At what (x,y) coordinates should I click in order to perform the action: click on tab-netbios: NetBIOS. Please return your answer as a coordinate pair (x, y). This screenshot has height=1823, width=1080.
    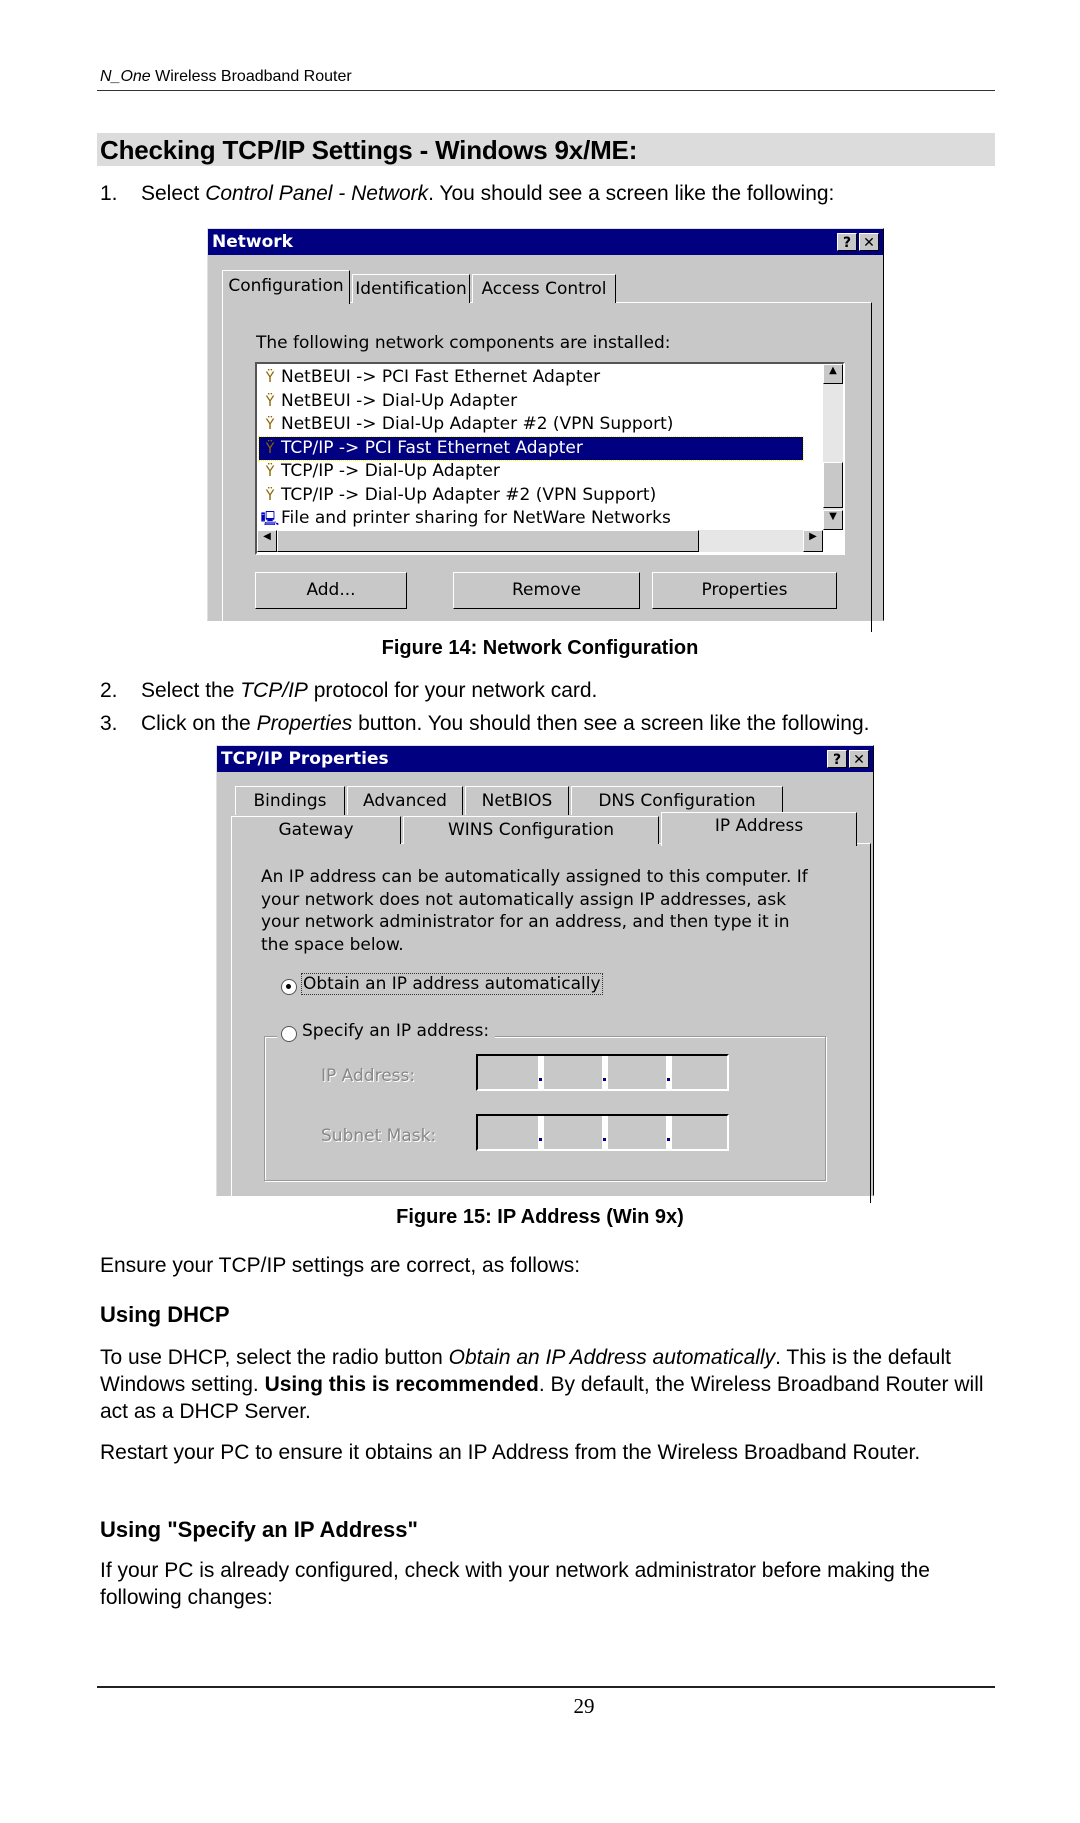
    Looking at the image, I should click on (517, 800).